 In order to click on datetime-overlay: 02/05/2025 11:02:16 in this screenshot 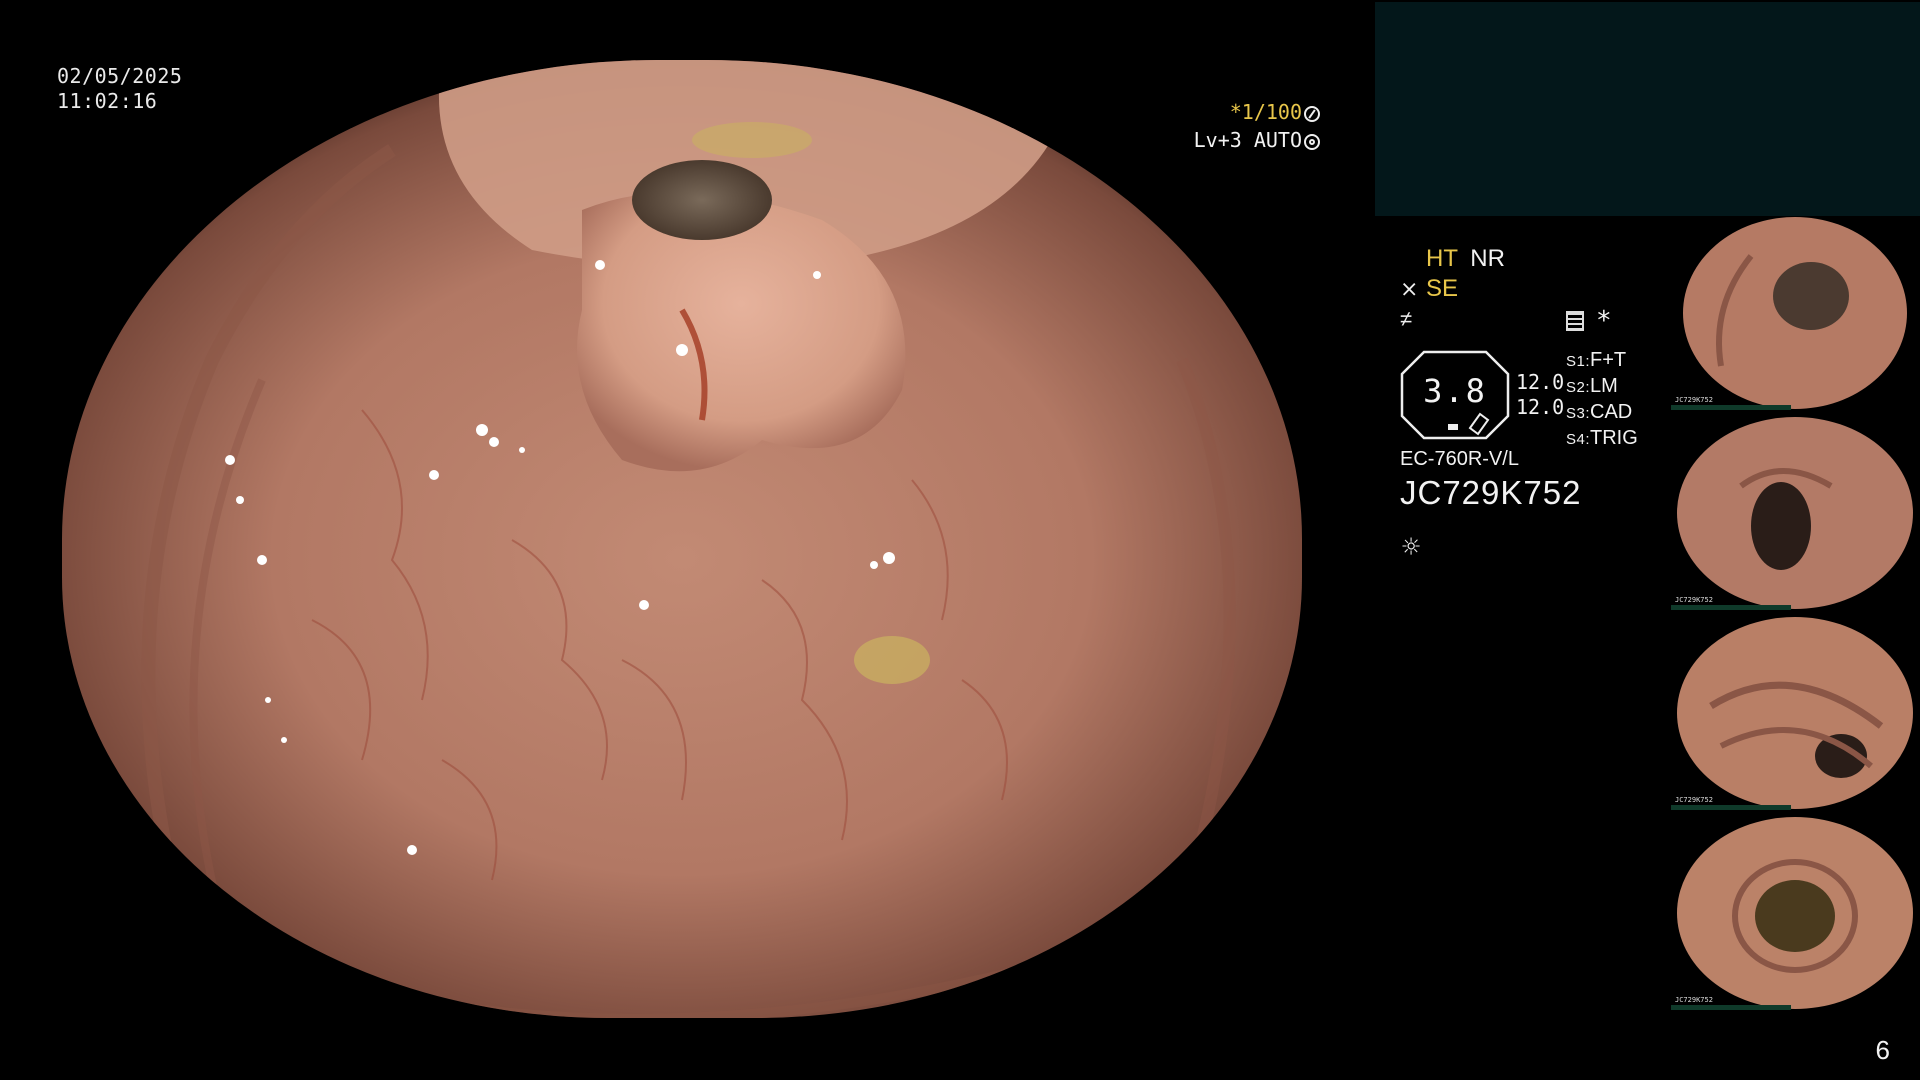, I will do `click(119, 89)`.